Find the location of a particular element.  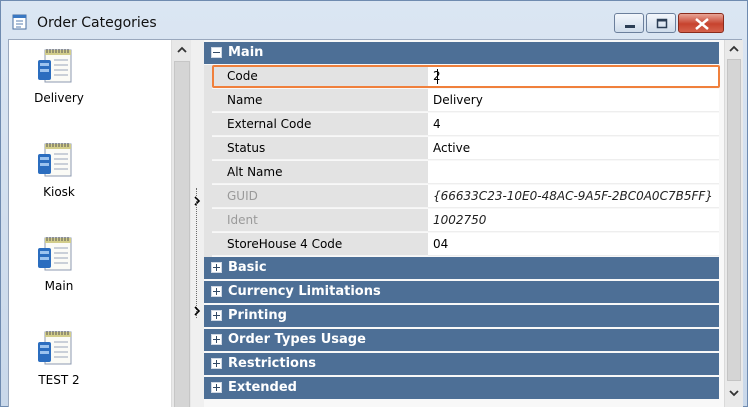

category-label: Main is located at coordinates (59, 286).